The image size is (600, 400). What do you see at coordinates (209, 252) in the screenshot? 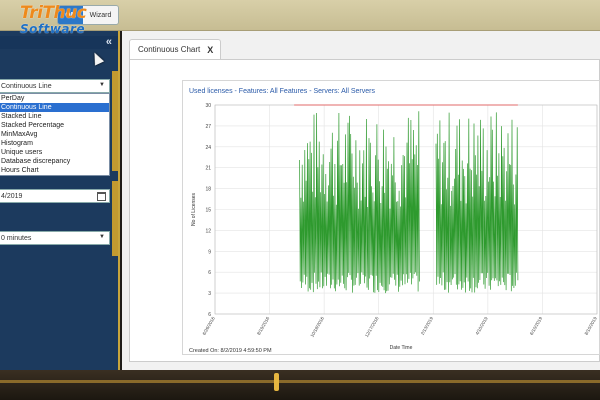
I see `y-tick-label: 9` at bounding box center [209, 252].